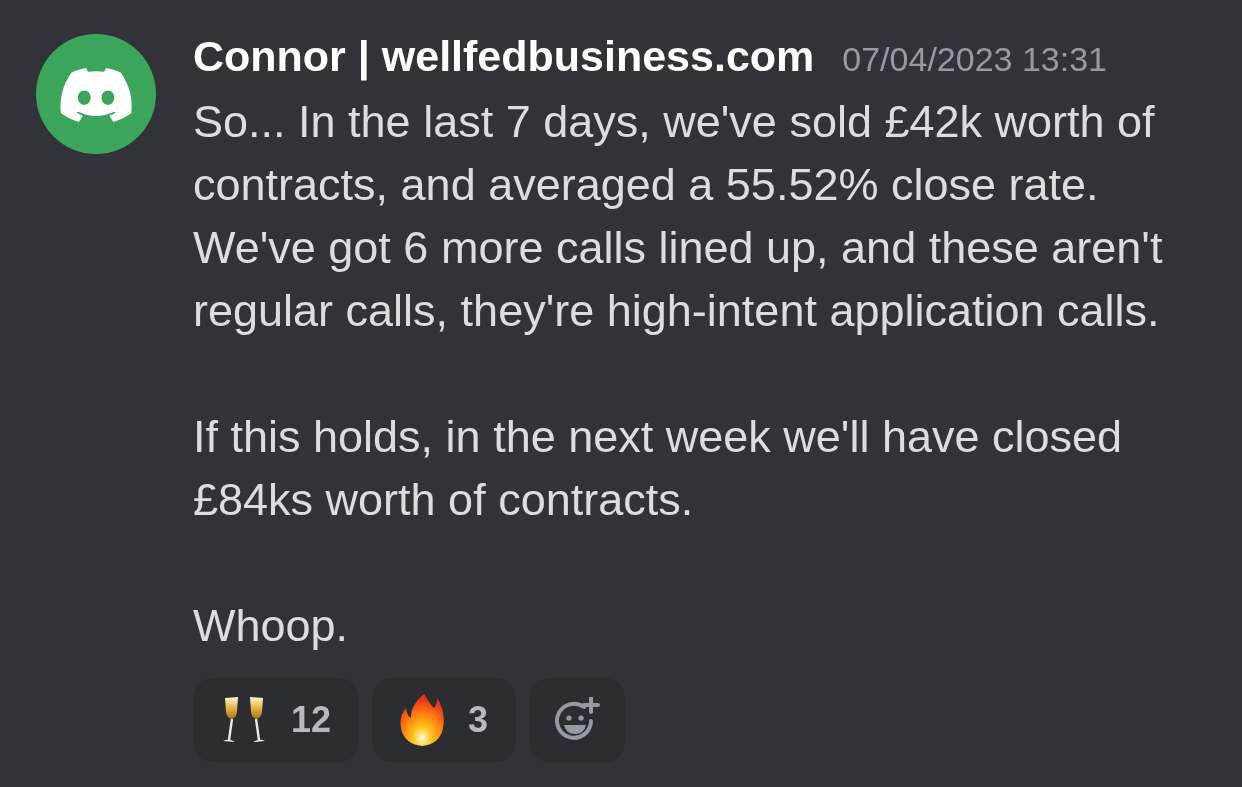 This screenshot has width=1242, height=787. I want to click on username: Connor | wellfedbusiness.com, so click(504, 56).